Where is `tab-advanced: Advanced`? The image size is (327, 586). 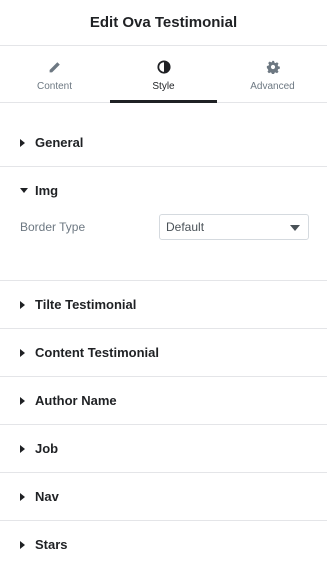
tab-advanced: Advanced is located at coordinates (272, 74).